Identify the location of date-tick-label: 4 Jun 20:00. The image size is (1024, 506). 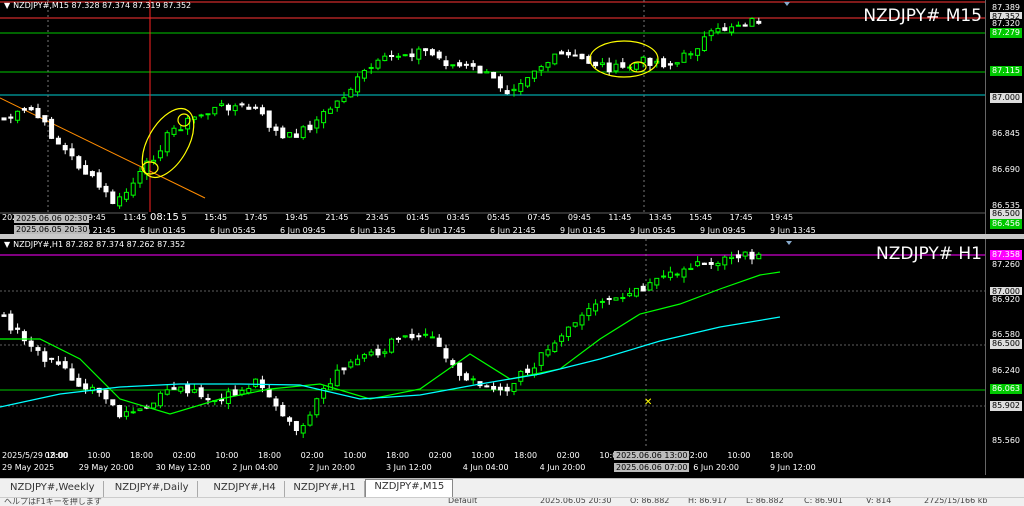
(562, 467).